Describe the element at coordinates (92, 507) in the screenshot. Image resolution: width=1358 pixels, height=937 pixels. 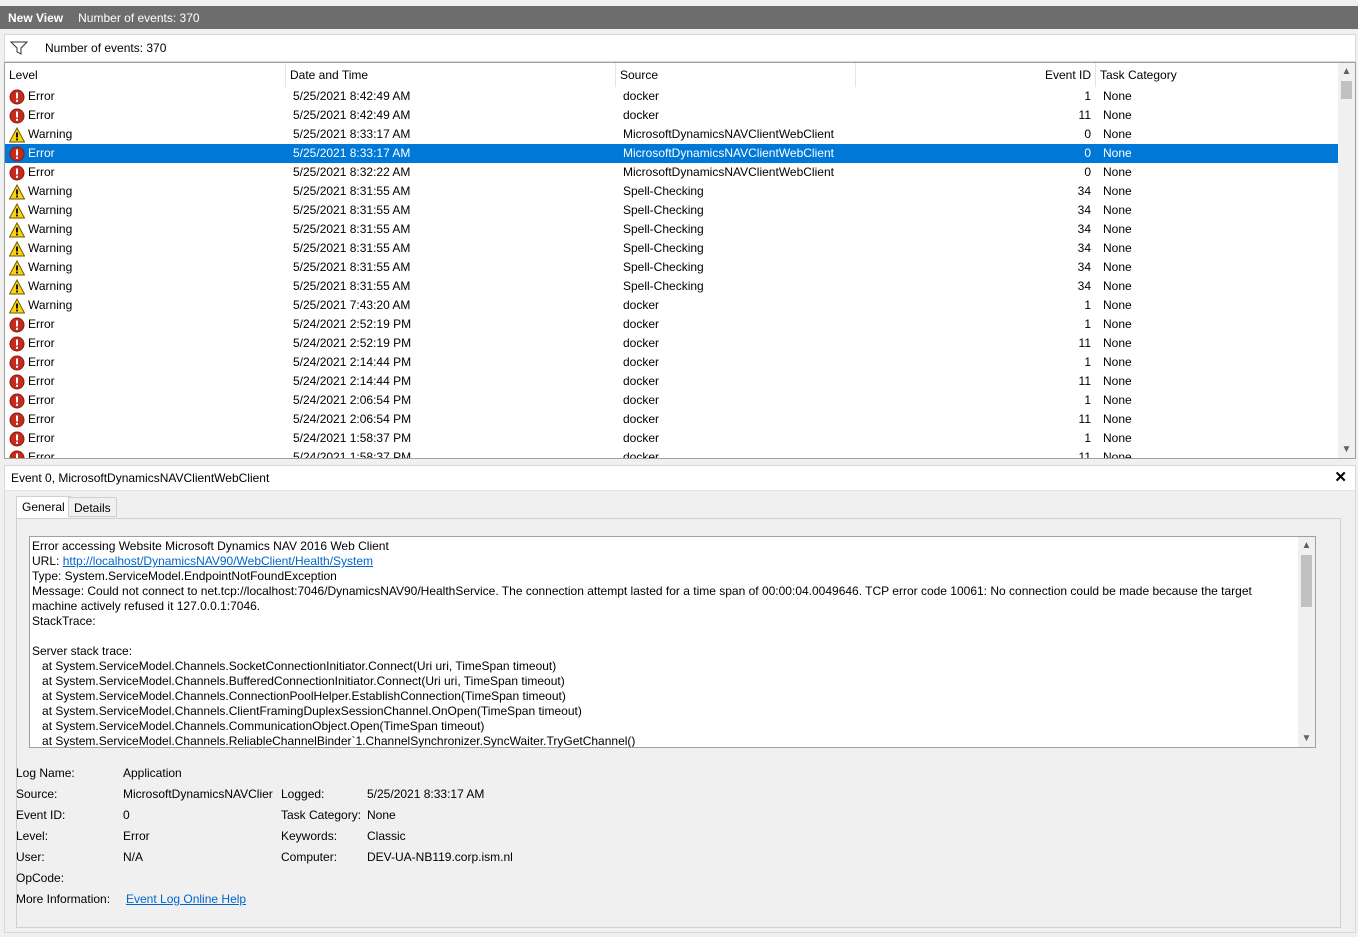
I see `tab-details: Details` at that location.